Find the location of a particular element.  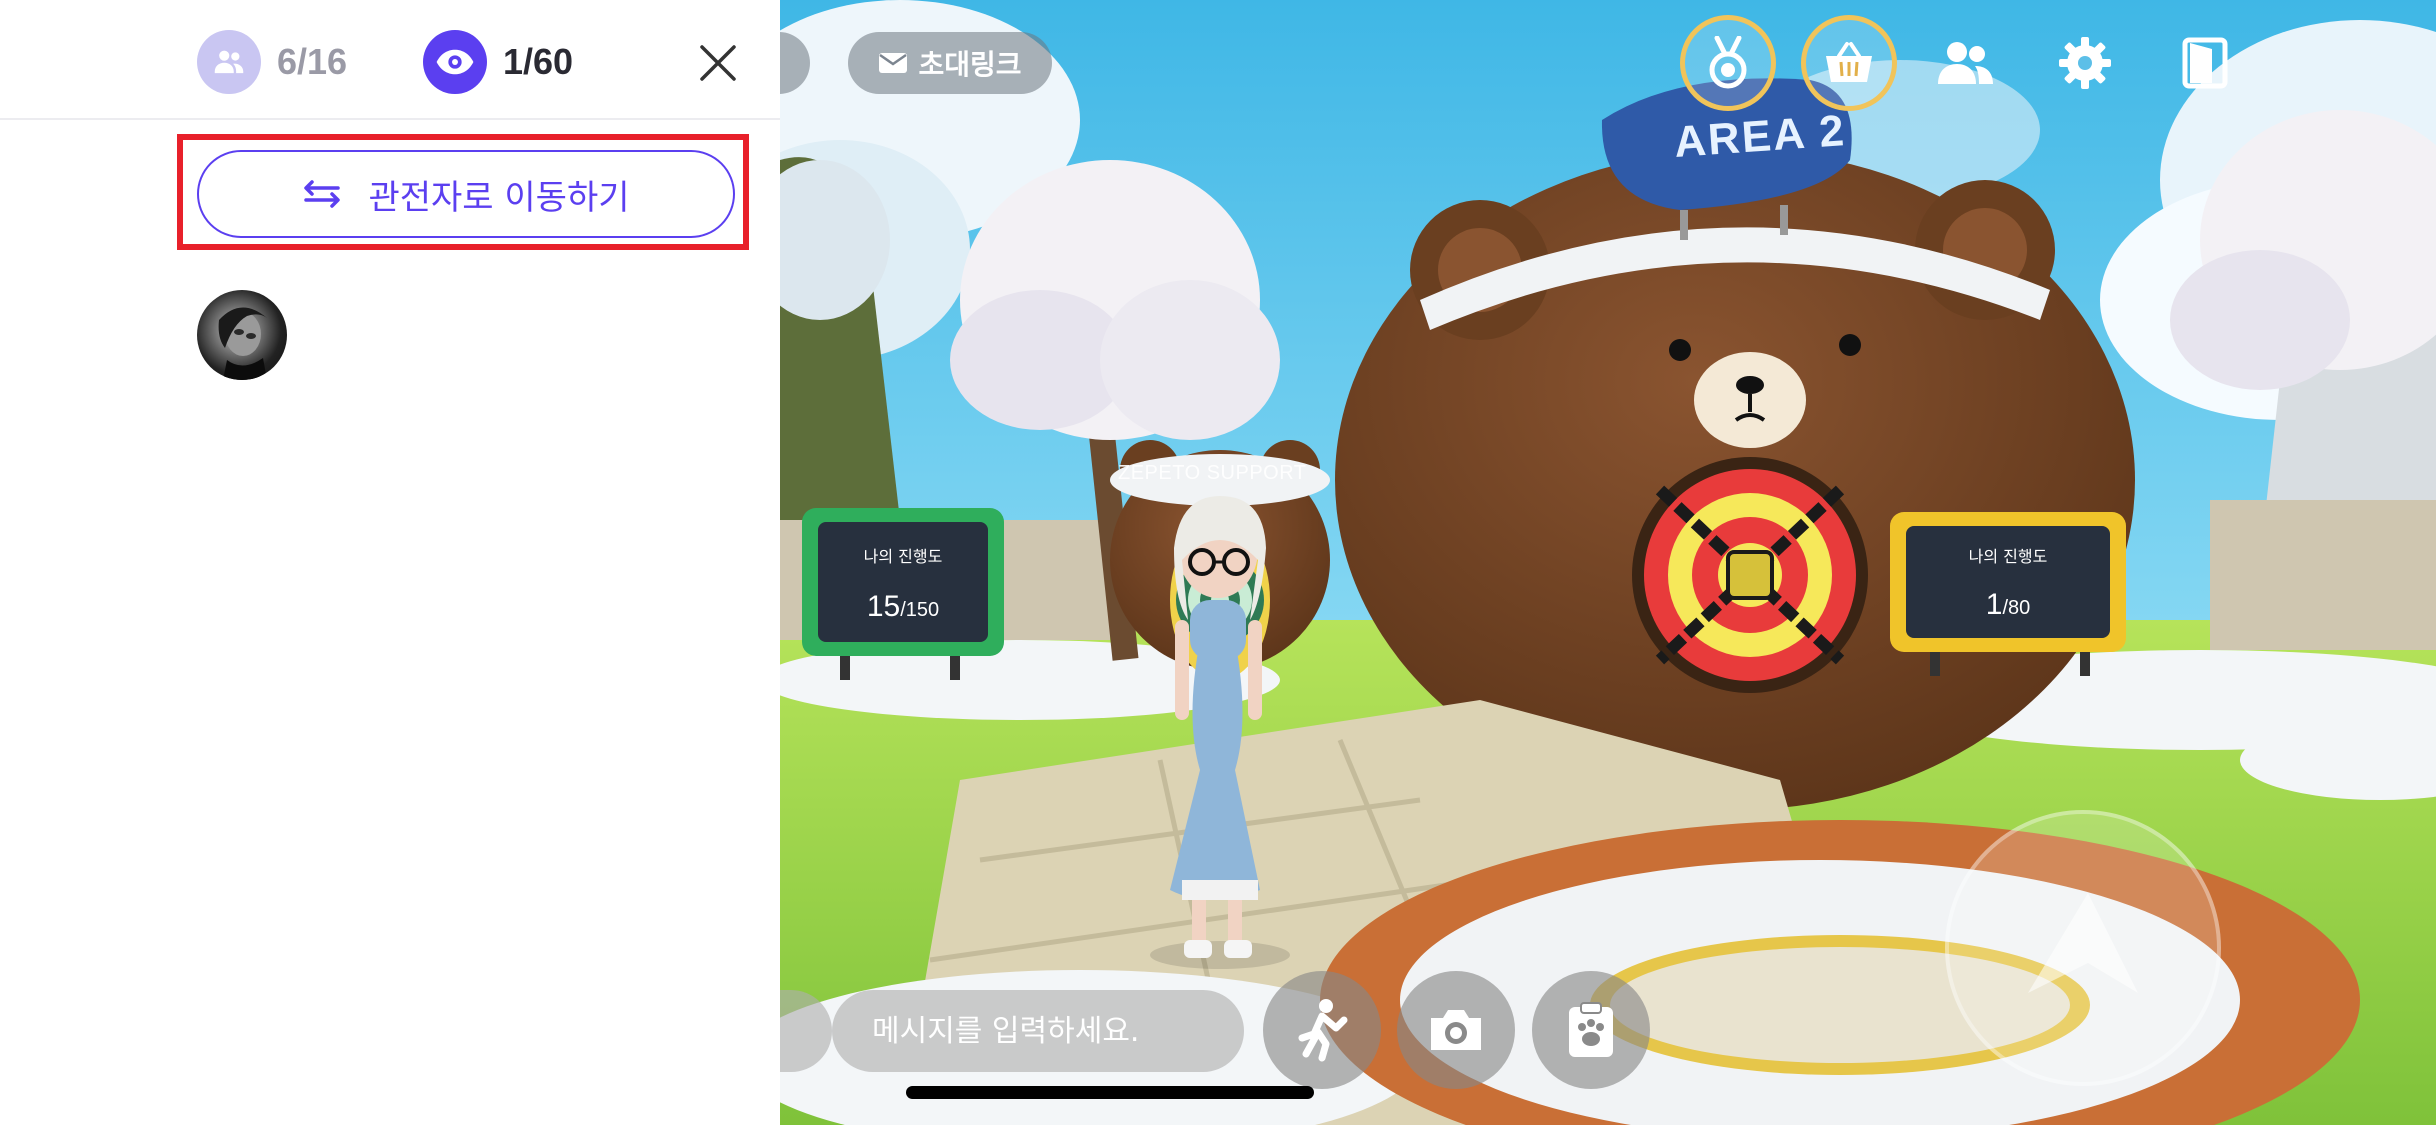

gesture-icon is located at coordinates (1323, 1030).